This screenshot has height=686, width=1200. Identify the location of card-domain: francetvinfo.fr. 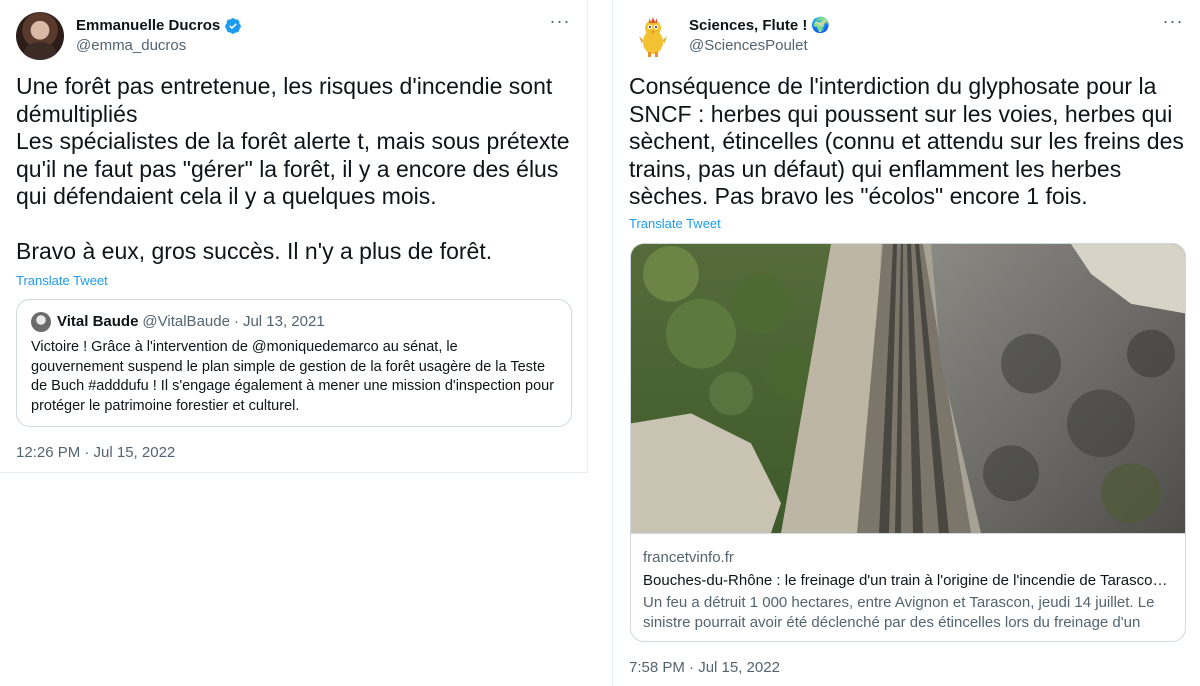
(688, 557).